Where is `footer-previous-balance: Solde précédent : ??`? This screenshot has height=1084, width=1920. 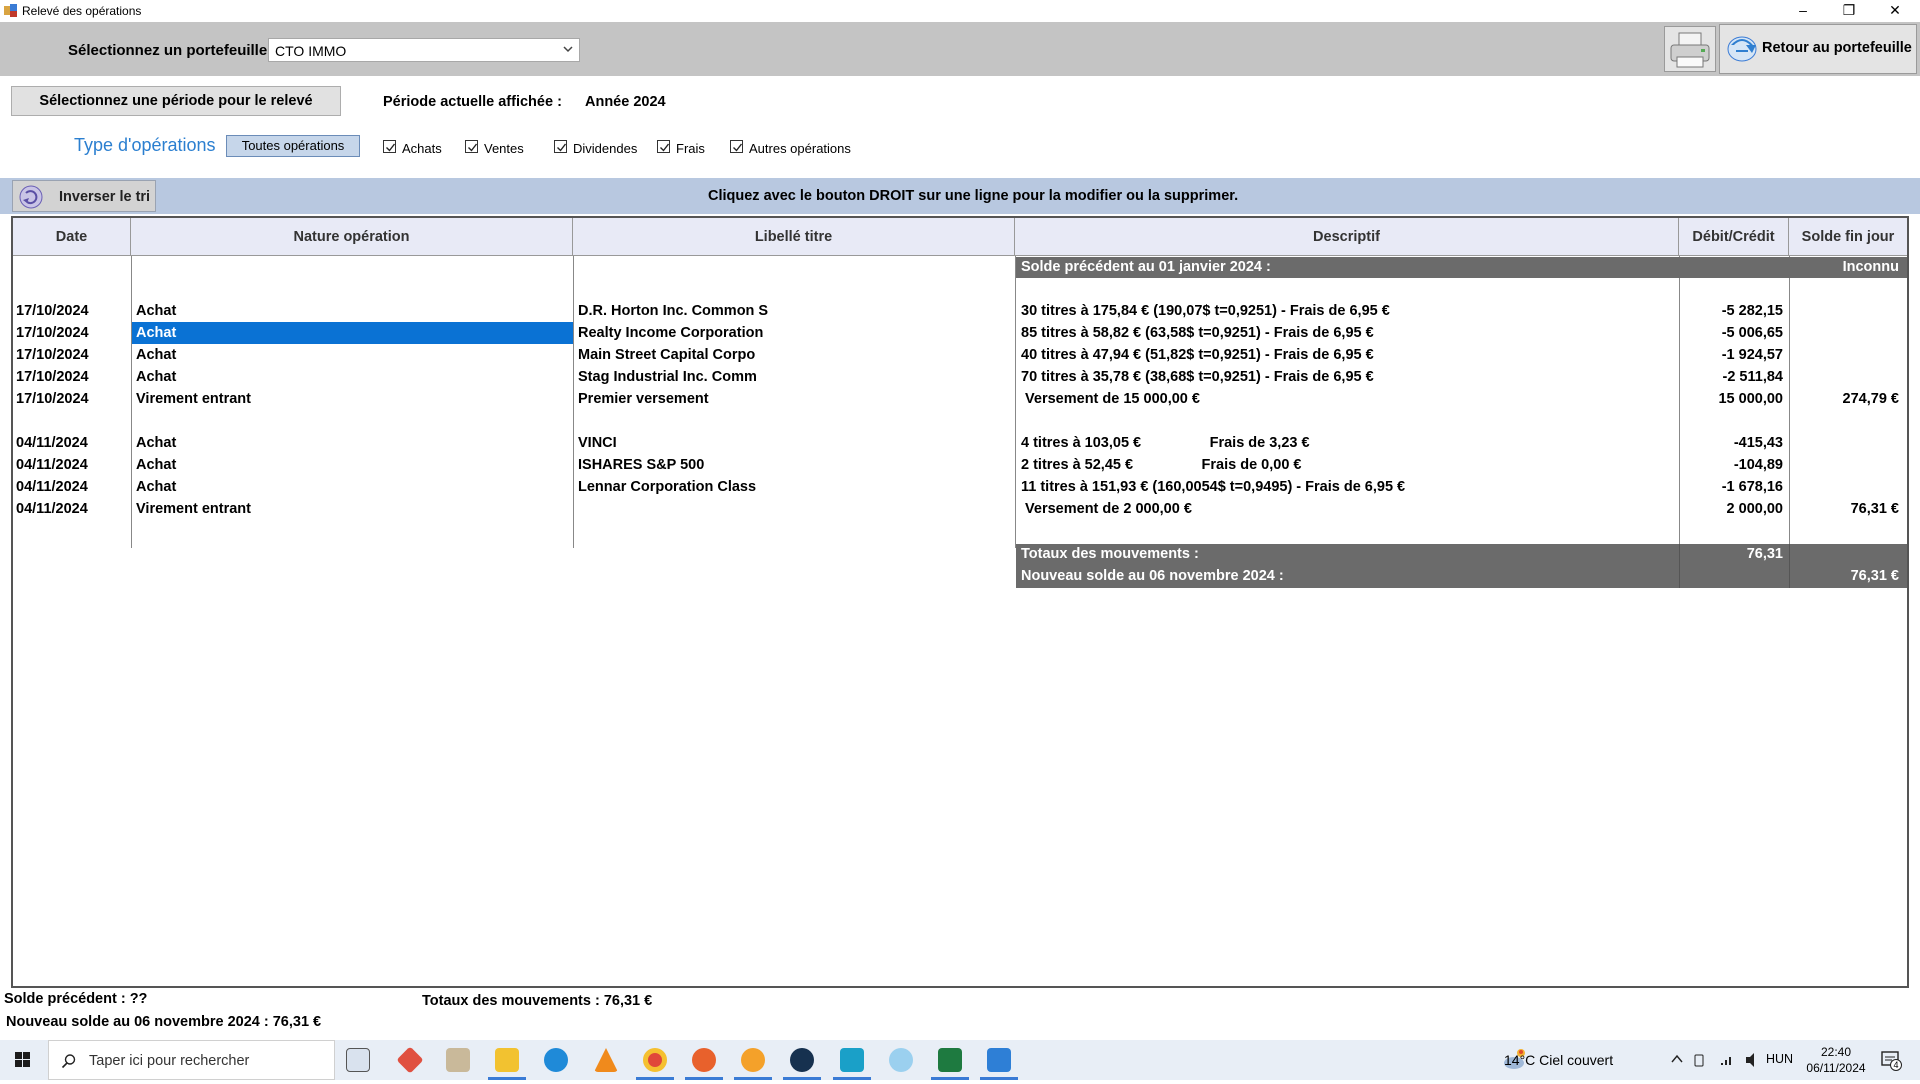
footer-previous-balance: Solde précédent : ?? is located at coordinates (76, 999).